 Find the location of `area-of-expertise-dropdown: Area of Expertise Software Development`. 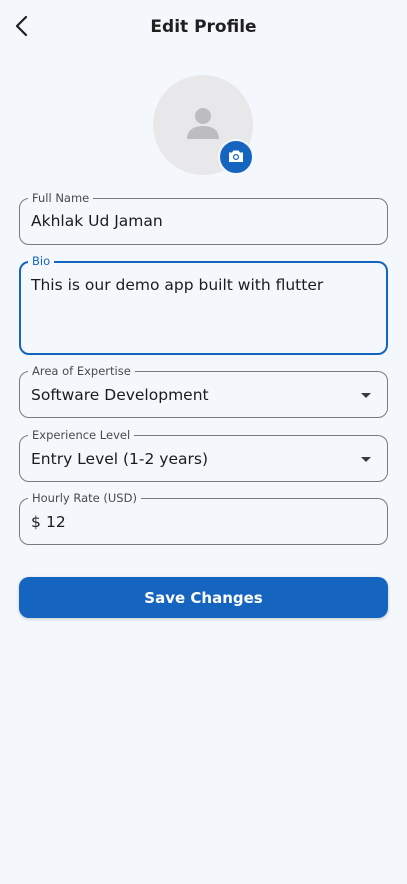

area-of-expertise-dropdown: Area of Expertise Software Development is located at coordinates (203, 391).